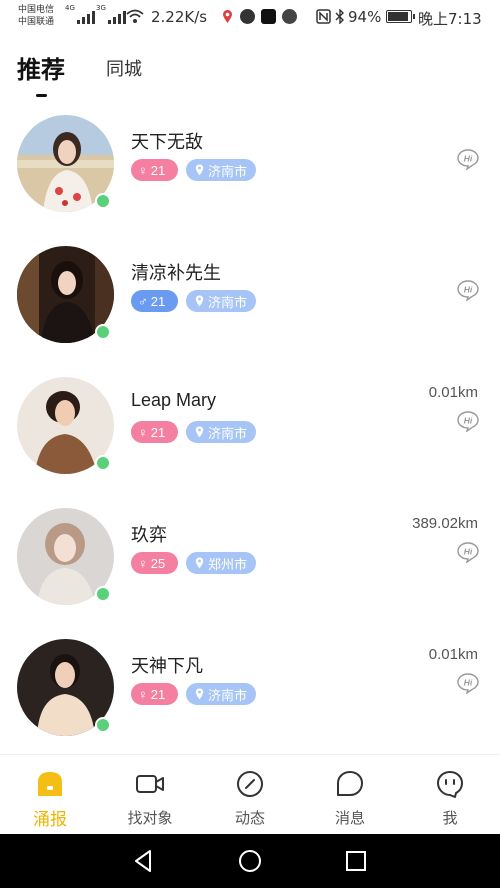 The width and height of the screenshot is (500, 888). What do you see at coordinates (400, 16) in the screenshot?
I see `battery-icon` at bounding box center [400, 16].